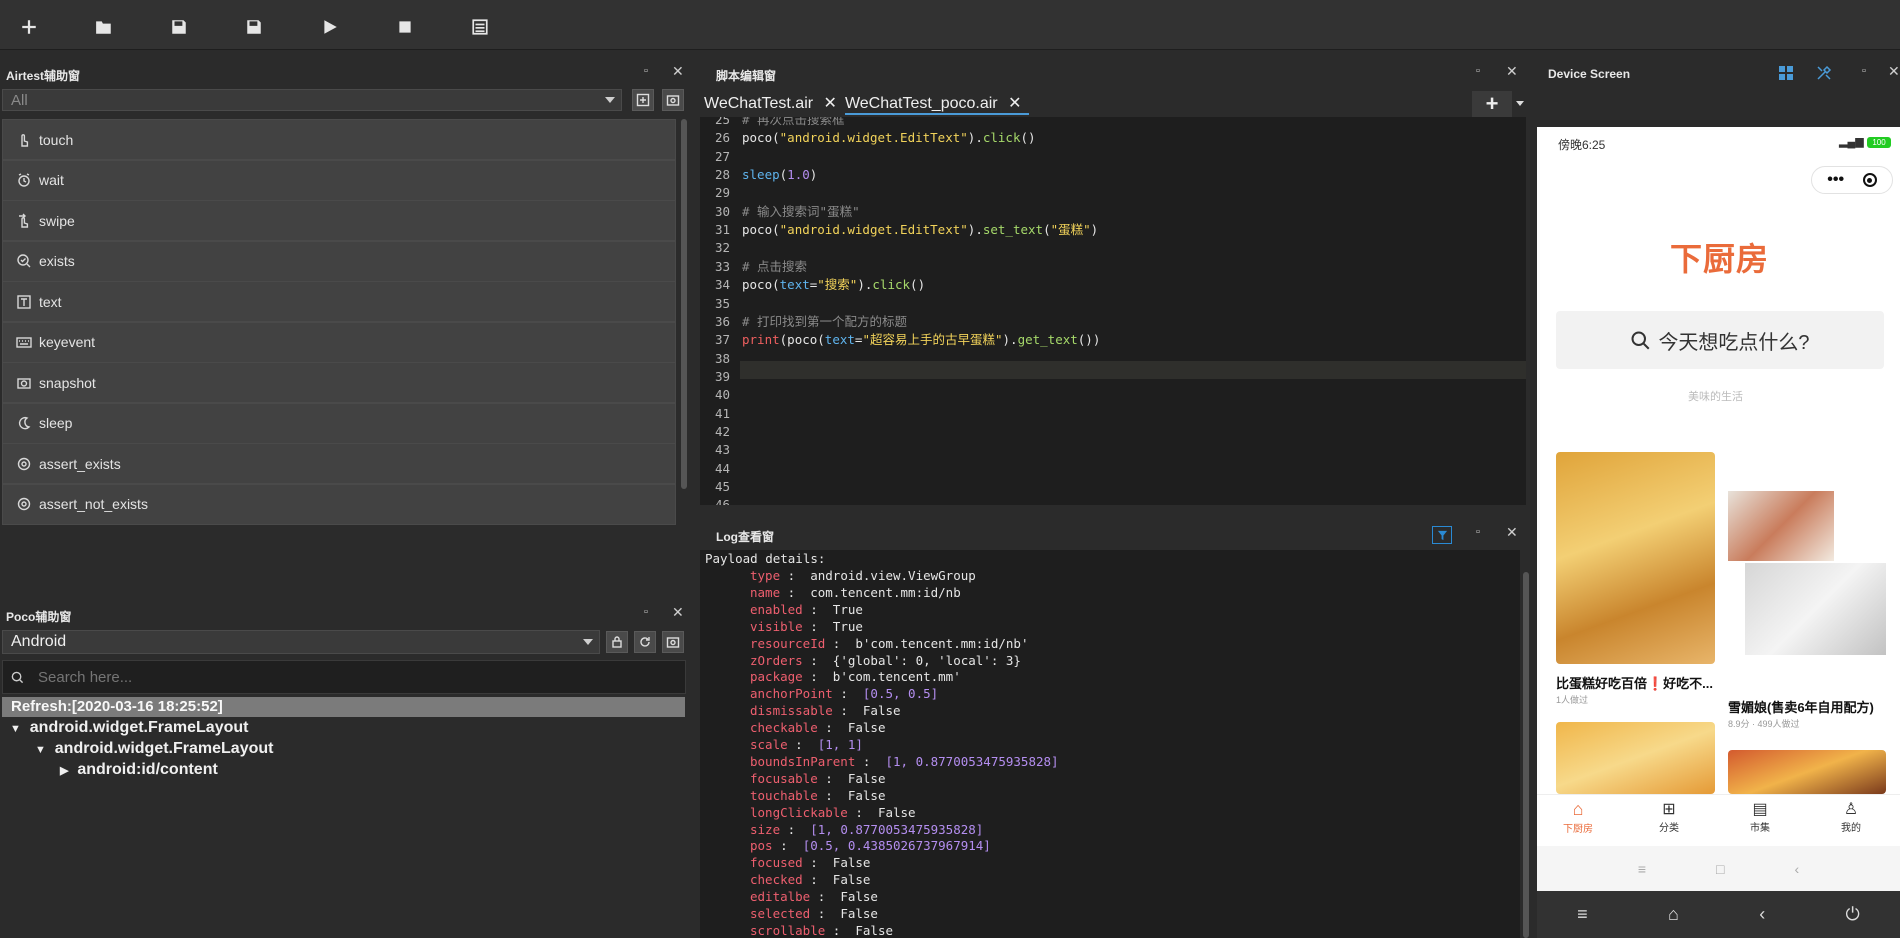 This screenshot has height=938, width=1900. I want to click on system-soft-nav: ≡ □ ‹, so click(1718, 868).